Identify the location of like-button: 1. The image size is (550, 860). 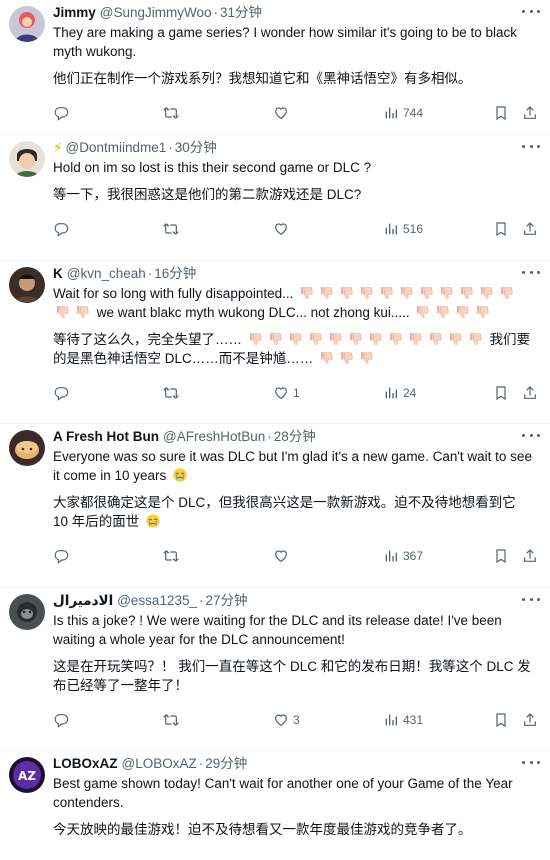
(286, 393).